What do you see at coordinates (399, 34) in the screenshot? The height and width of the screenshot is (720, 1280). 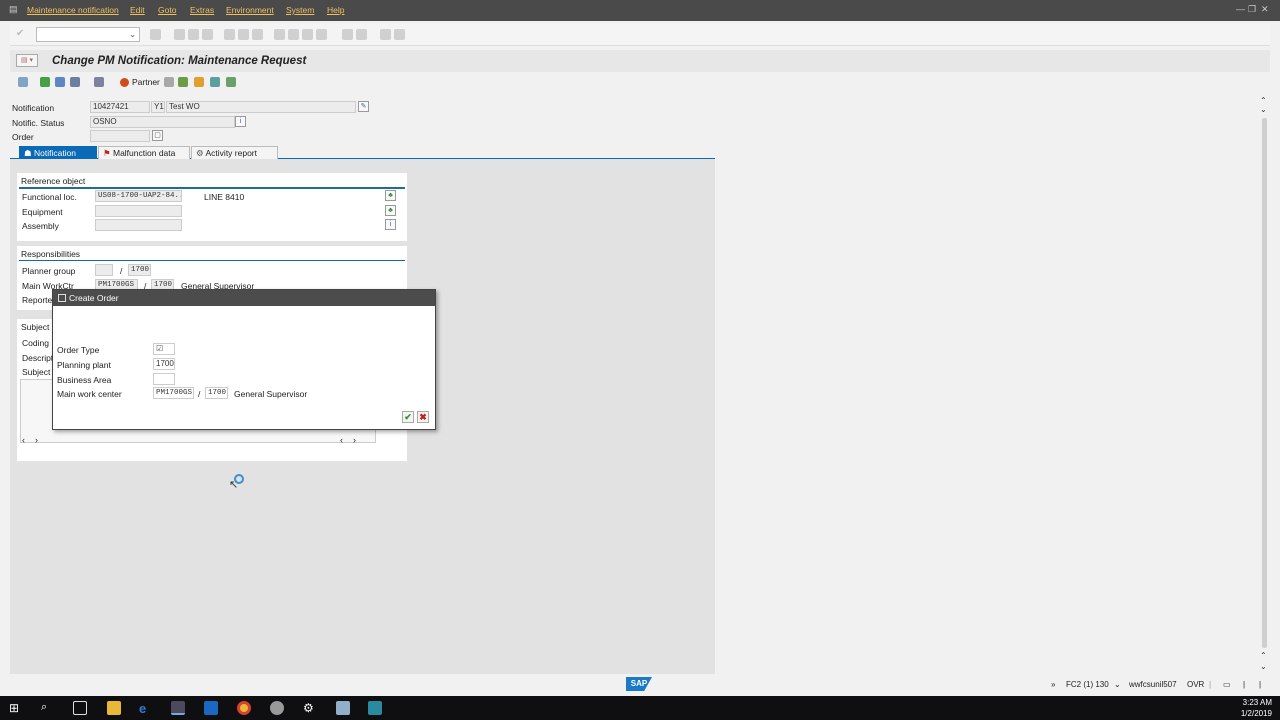 I see `layout-menu-icon` at bounding box center [399, 34].